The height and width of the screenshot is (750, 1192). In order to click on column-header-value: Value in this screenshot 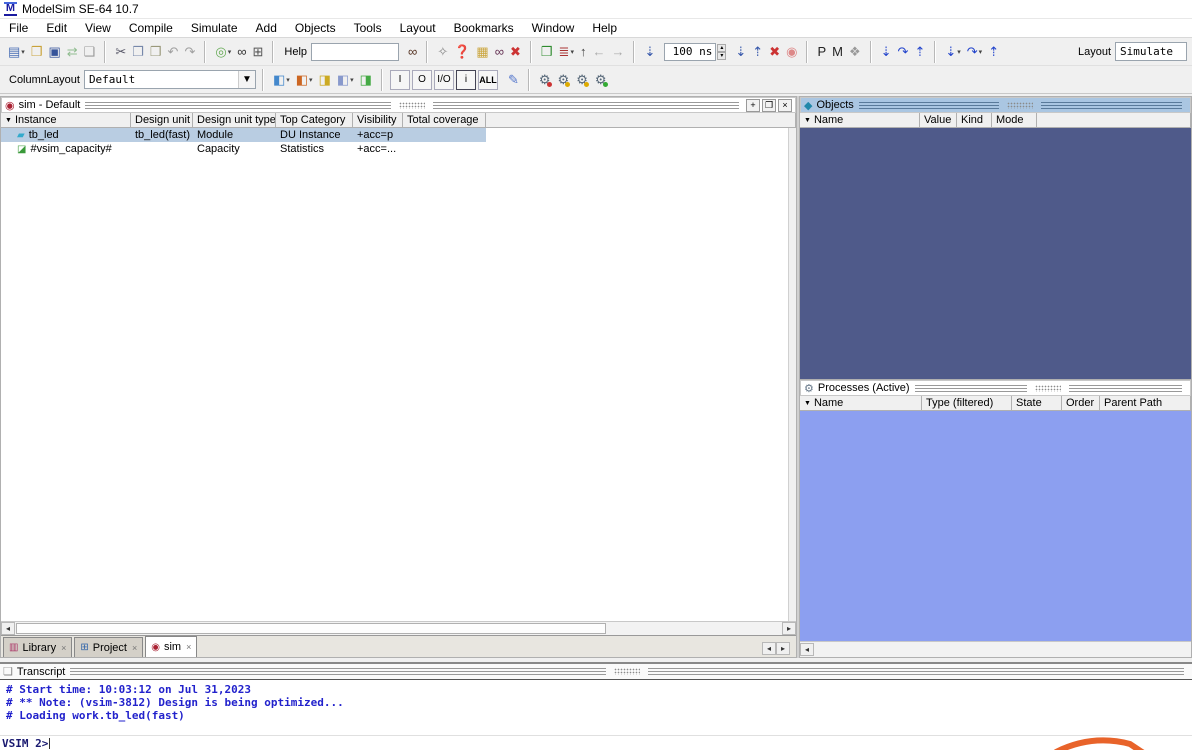, I will do `click(938, 120)`.